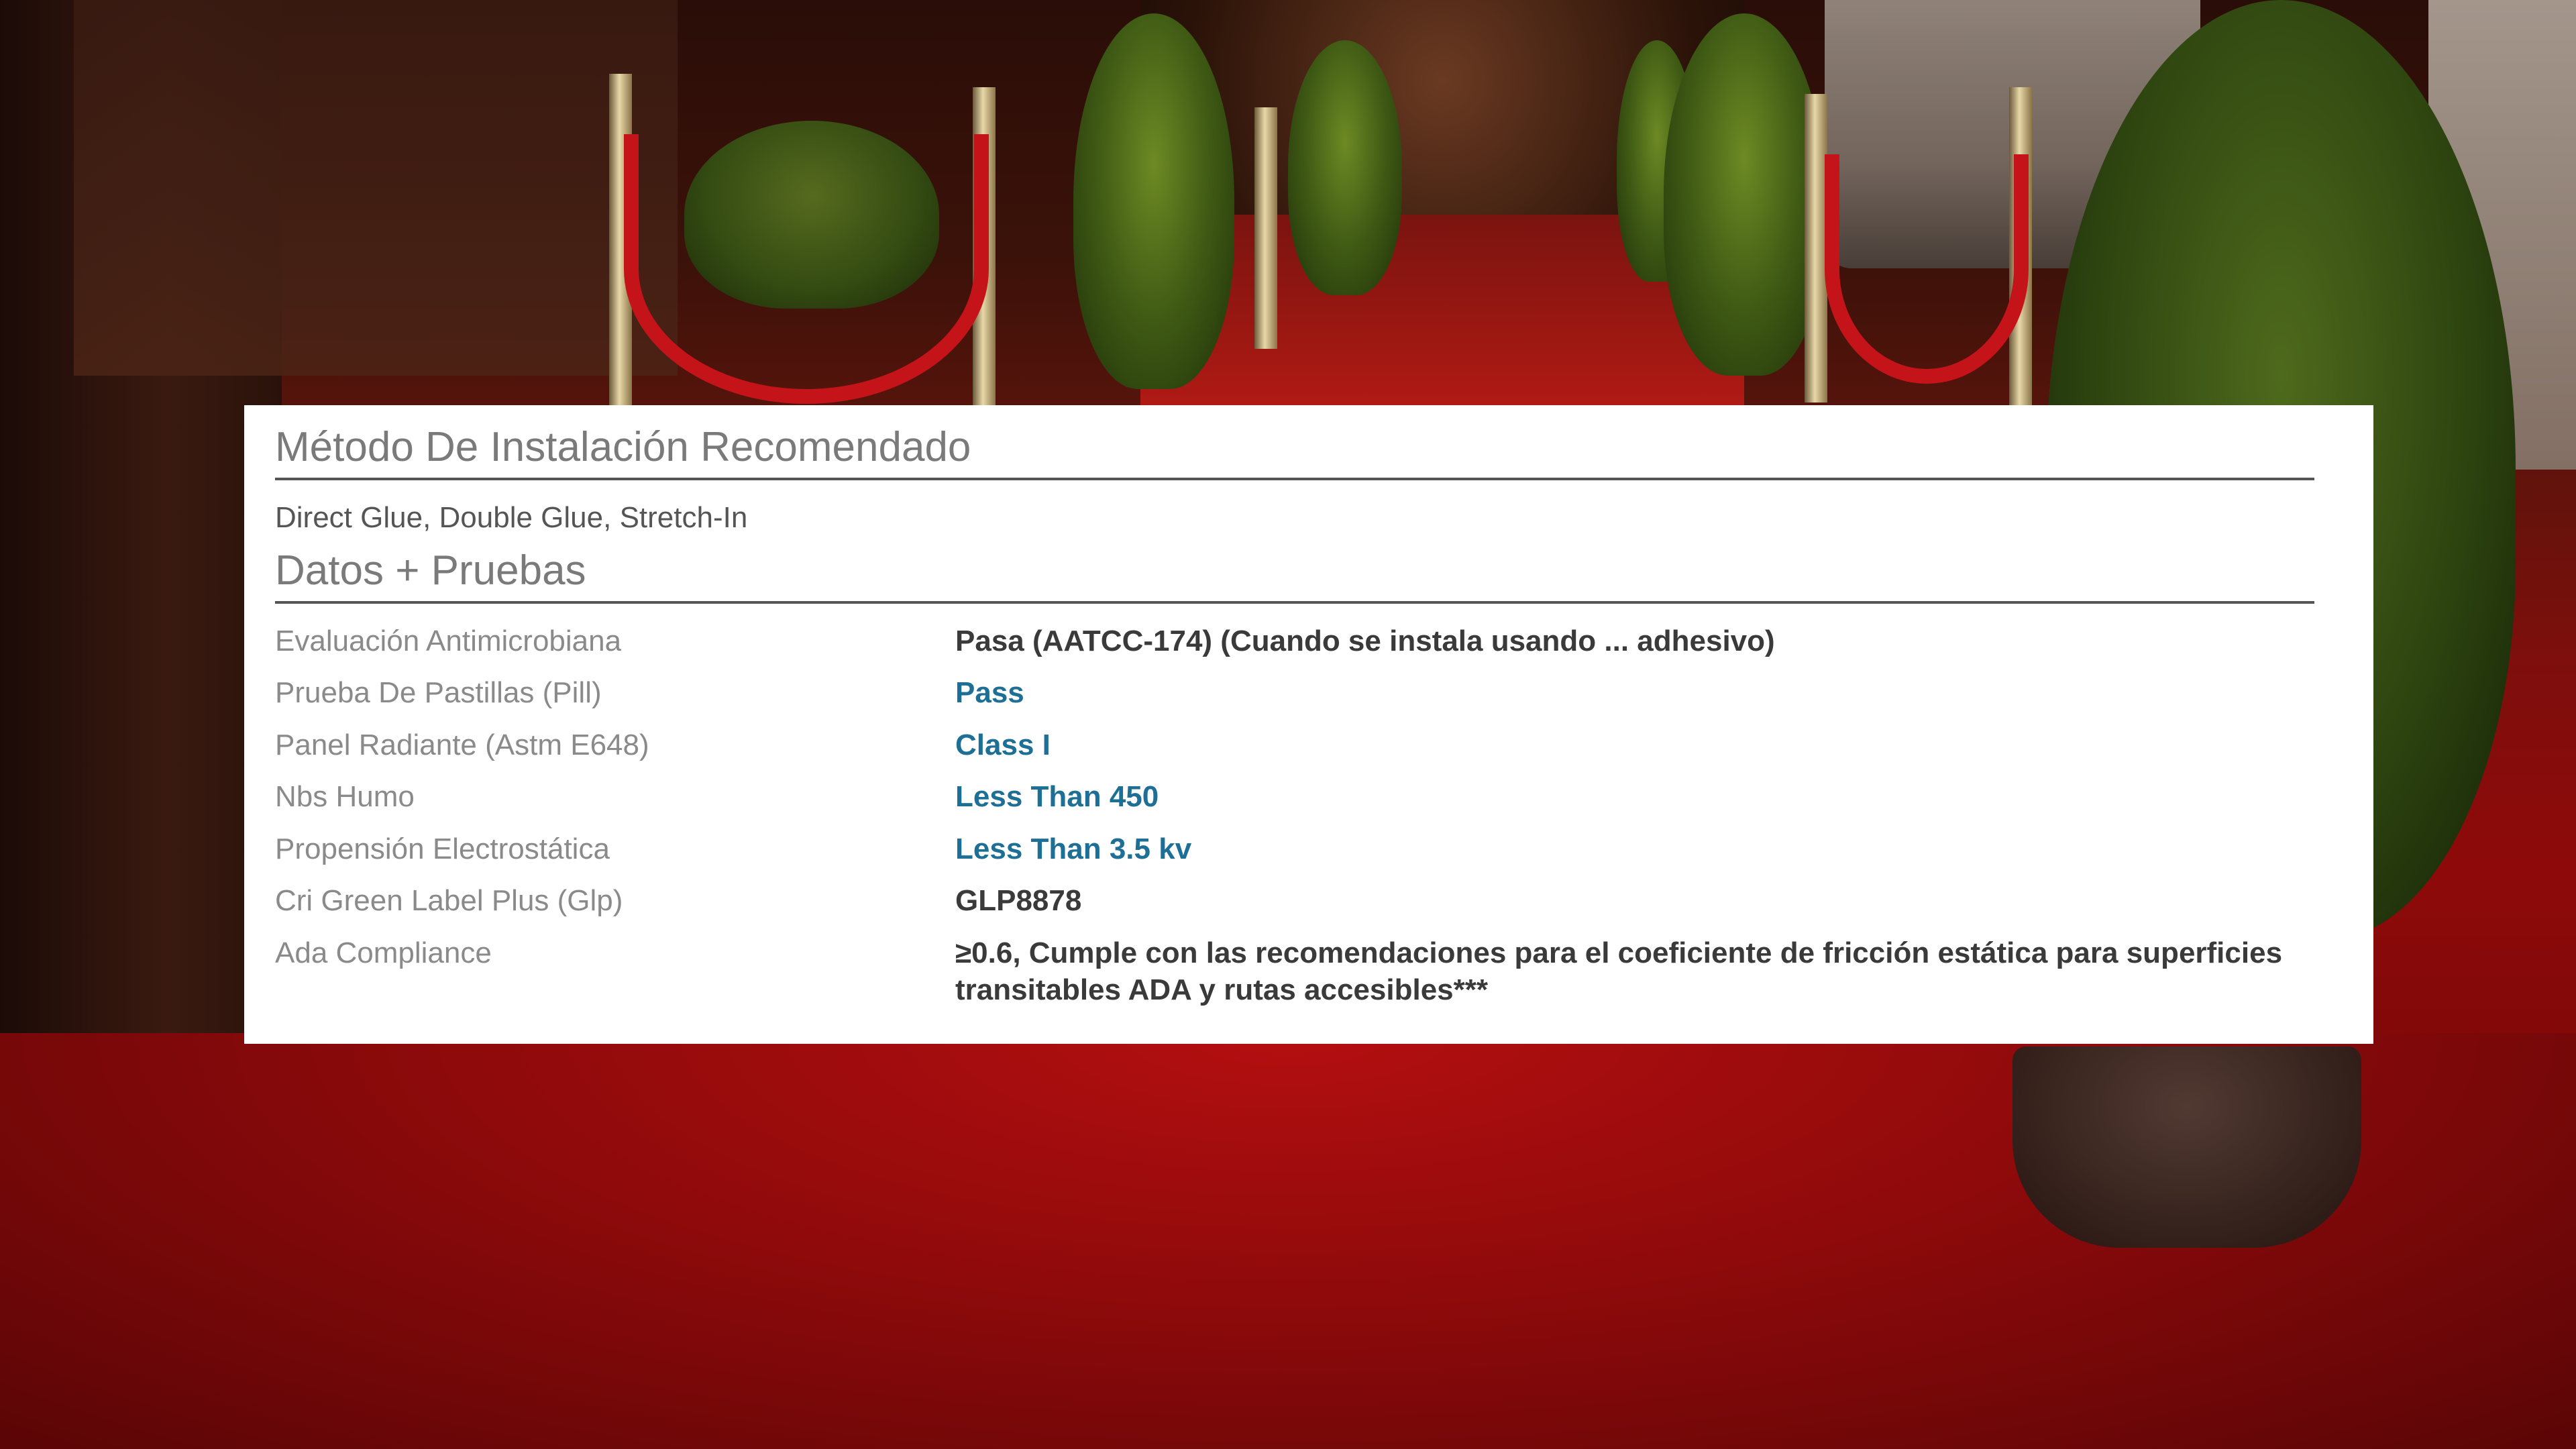 The width and height of the screenshot is (2576, 1449). Describe the element at coordinates (1018, 901) in the screenshot. I see `spec-value: GLP8878` at that location.